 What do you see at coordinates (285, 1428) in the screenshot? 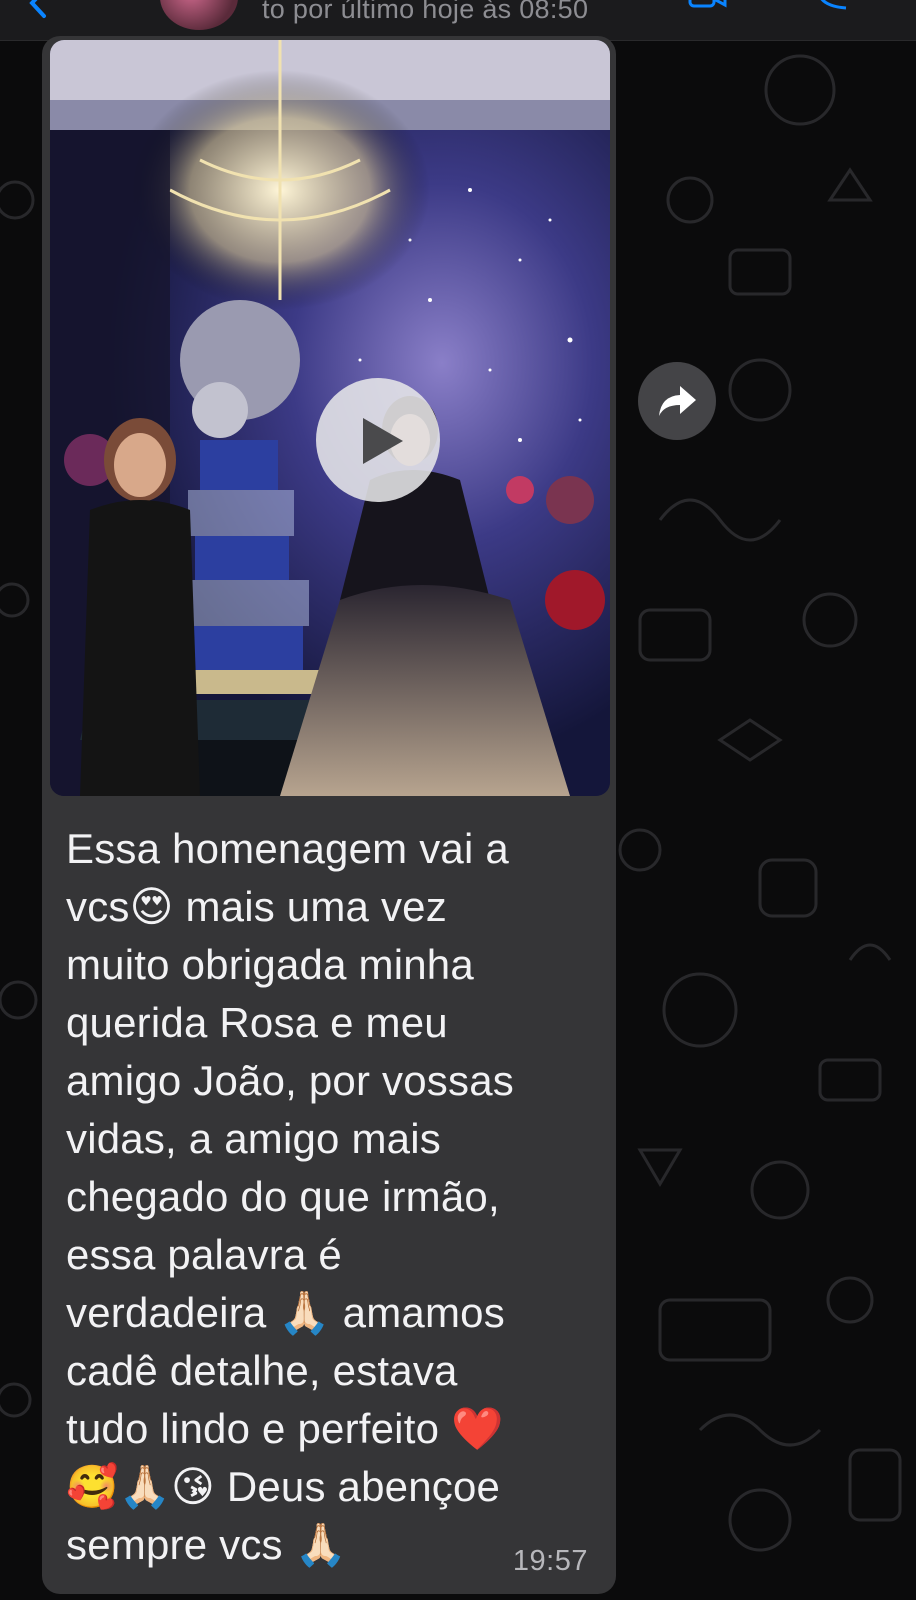
I see `message-line: tudo lindo e perfeito ❤️` at bounding box center [285, 1428].